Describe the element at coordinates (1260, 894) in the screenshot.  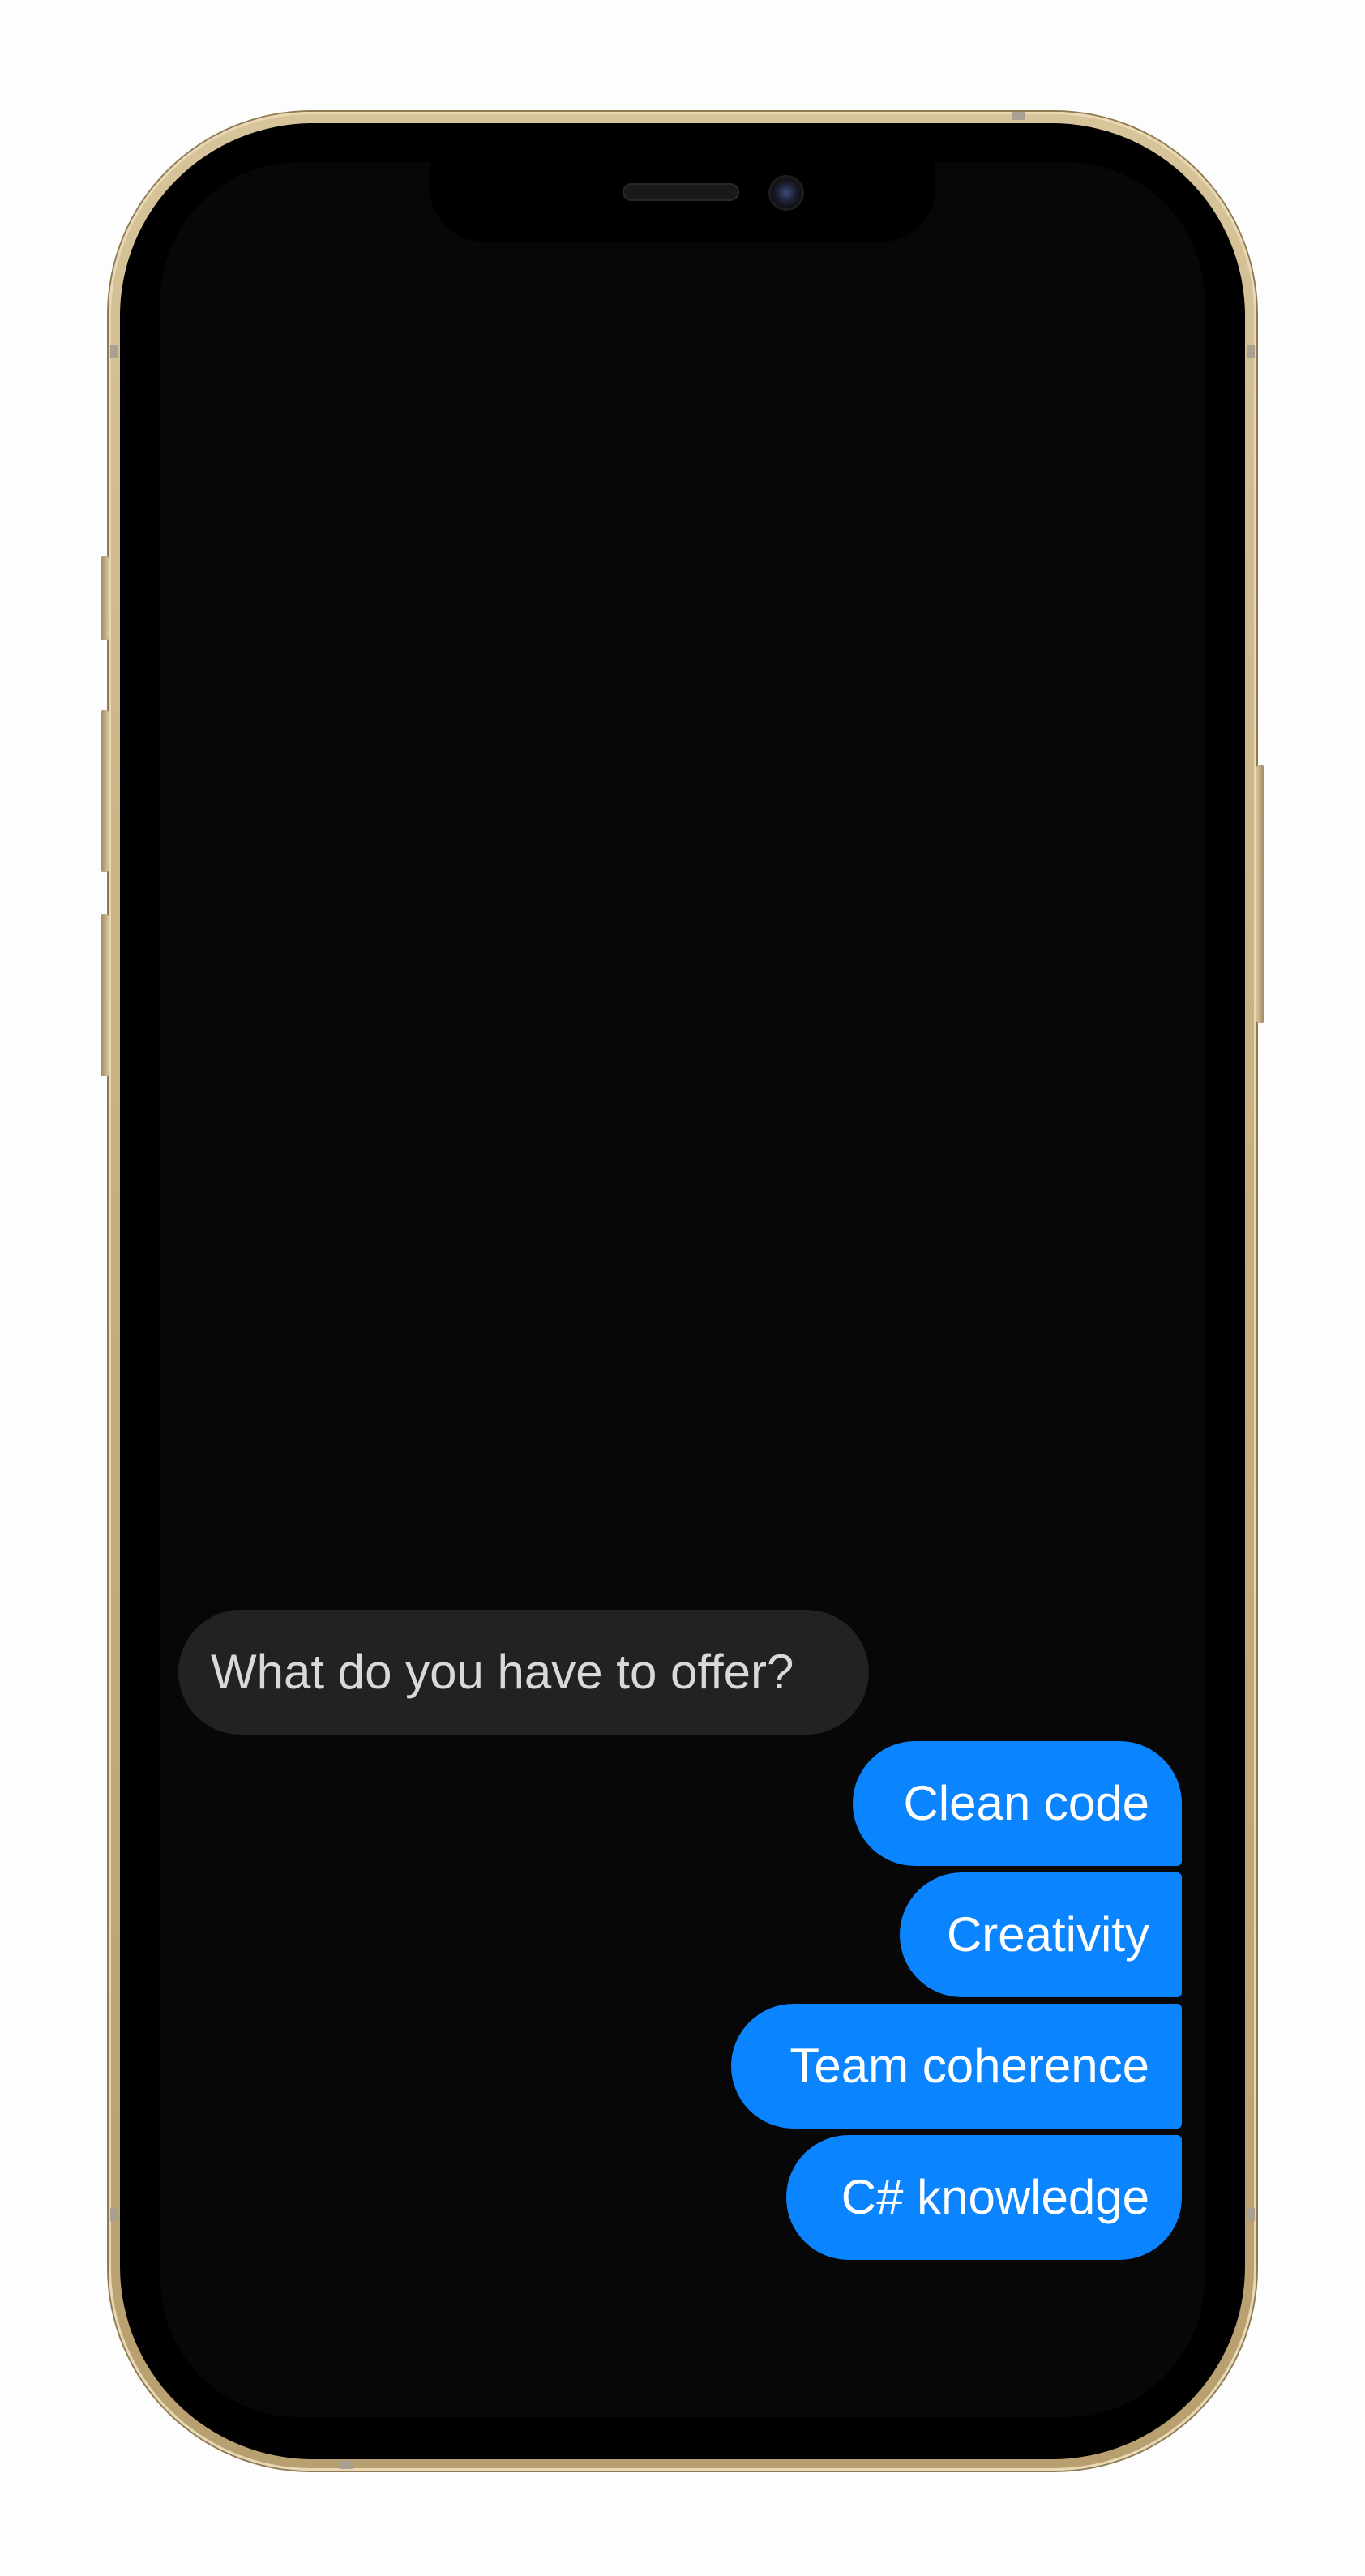
I see `power-button` at that location.